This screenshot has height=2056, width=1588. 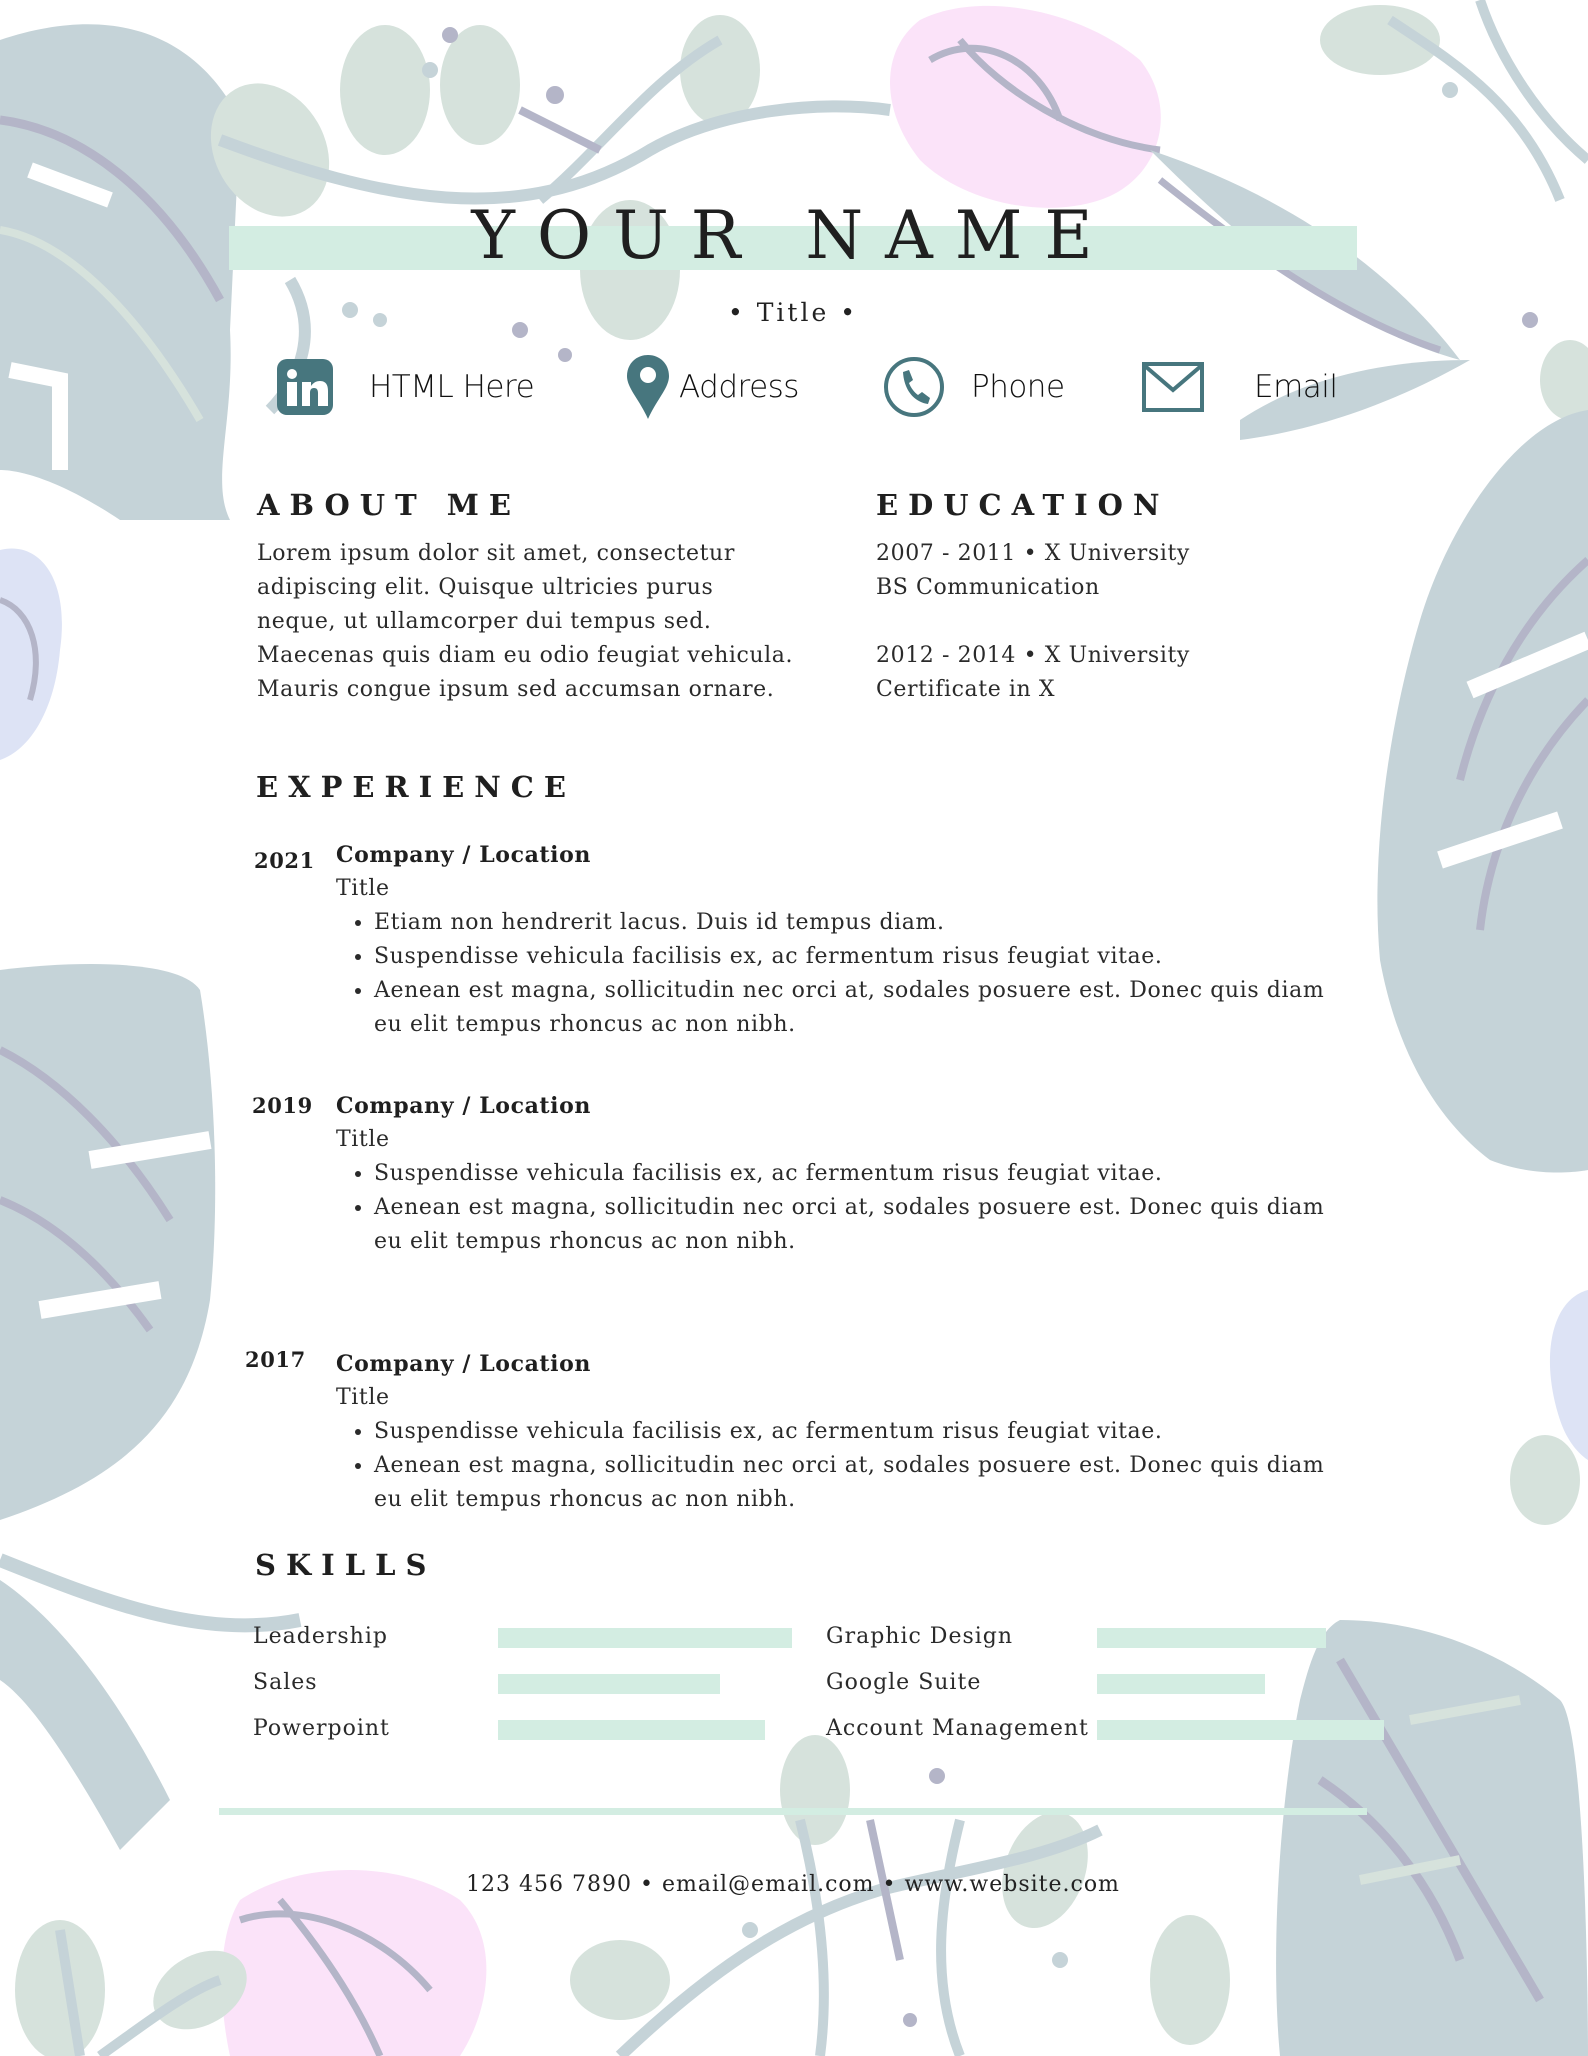 What do you see at coordinates (285, 1682) in the screenshot?
I see `skill-label: Sales` at bounding box center [285, 1682].